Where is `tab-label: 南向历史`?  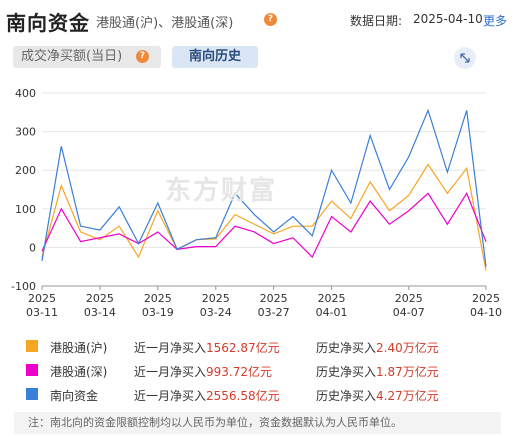 tab-label: 南向历史 is located at coordinates (214, 56).